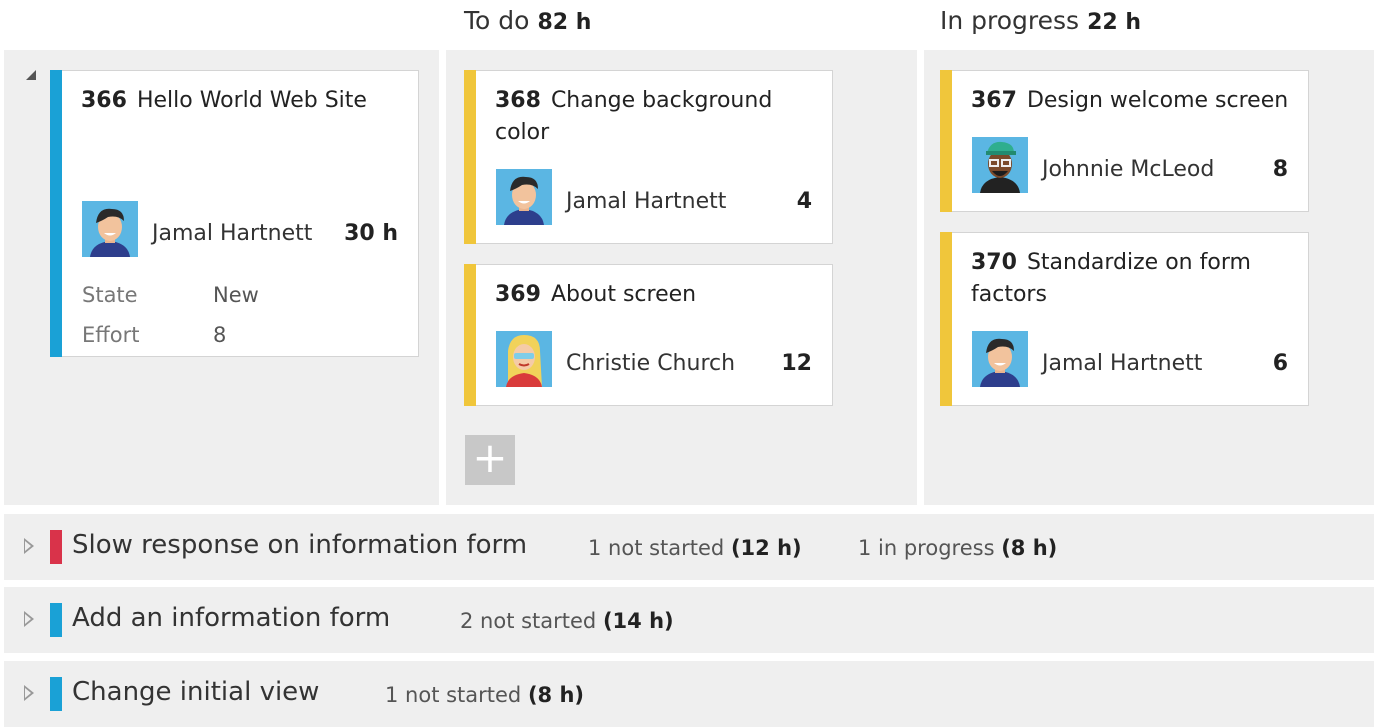  Describe the element at coordinates (299, 545) in the screenshot. I see `row-title: Slow response on information form` at that location.